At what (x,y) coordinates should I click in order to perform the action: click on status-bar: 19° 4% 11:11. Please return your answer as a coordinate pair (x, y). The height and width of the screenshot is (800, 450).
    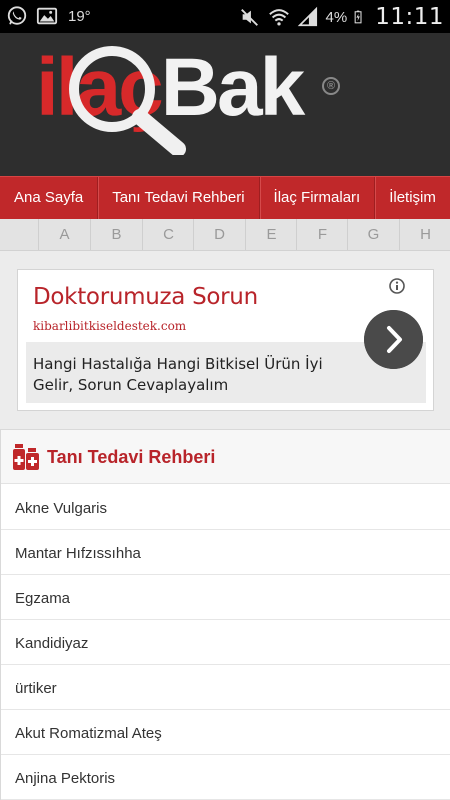
    Looking at the image, I should click on (225, 16).